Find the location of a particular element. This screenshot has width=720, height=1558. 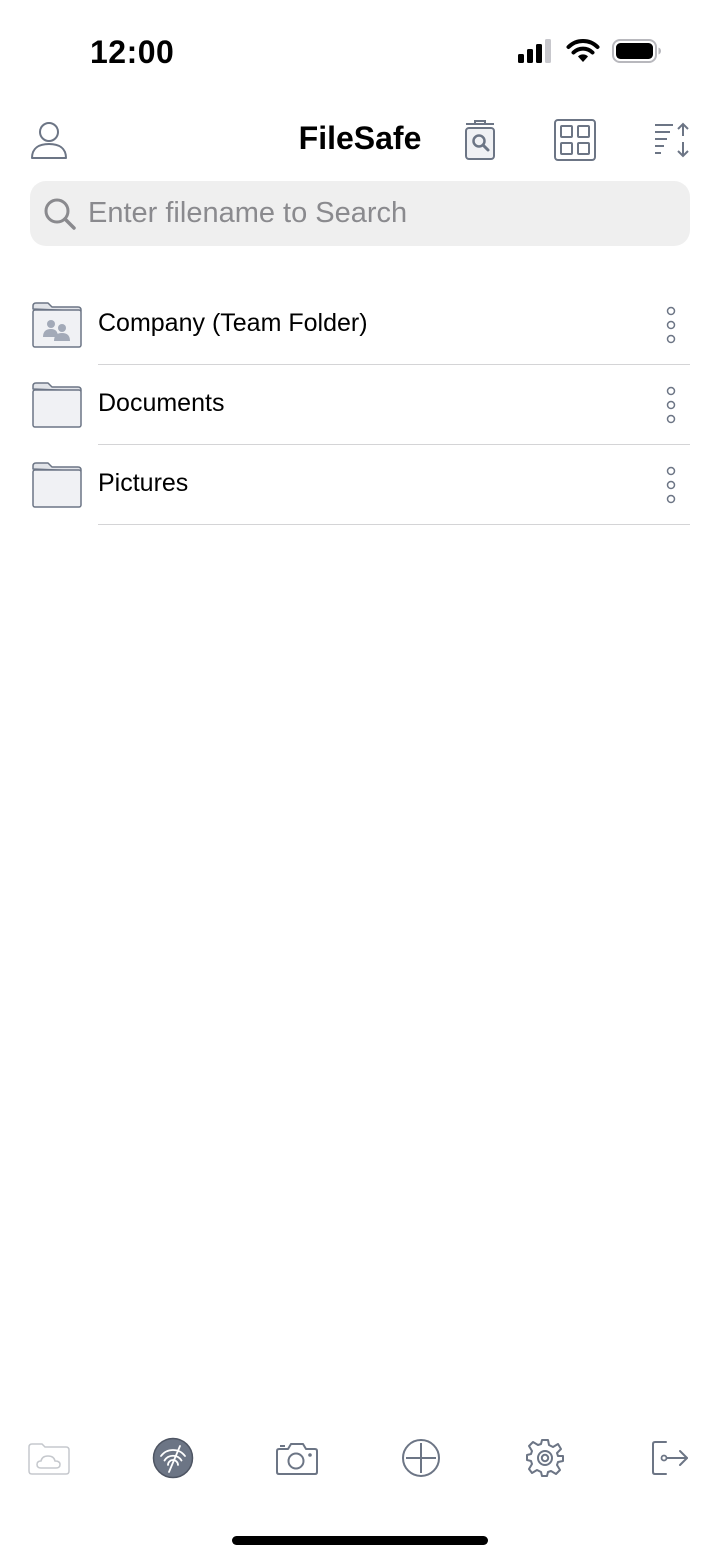

battery-icon is located at coordinates (636, 51).